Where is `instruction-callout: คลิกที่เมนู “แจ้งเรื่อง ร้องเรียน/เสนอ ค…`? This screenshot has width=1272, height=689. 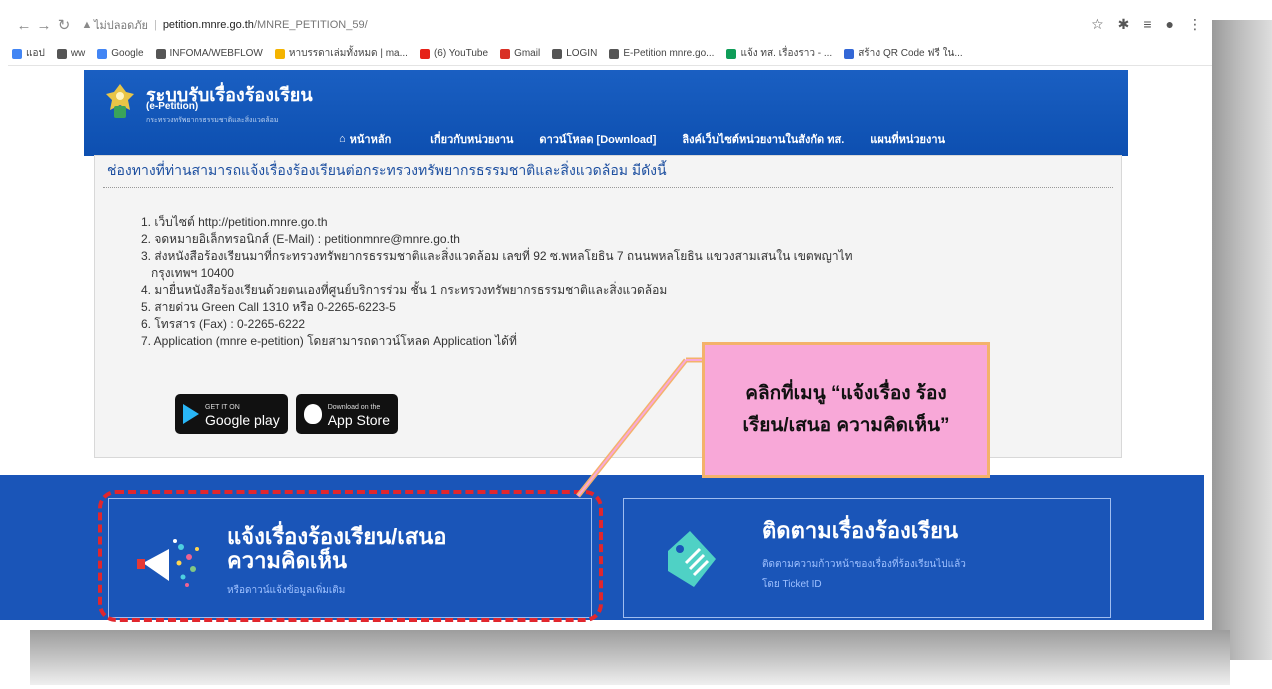 instruction-callout: คลิกที่เมนู “แจ้งเรื่อง ร้องเรียน/เสนอ ค… is located at coordinates (846, 410).